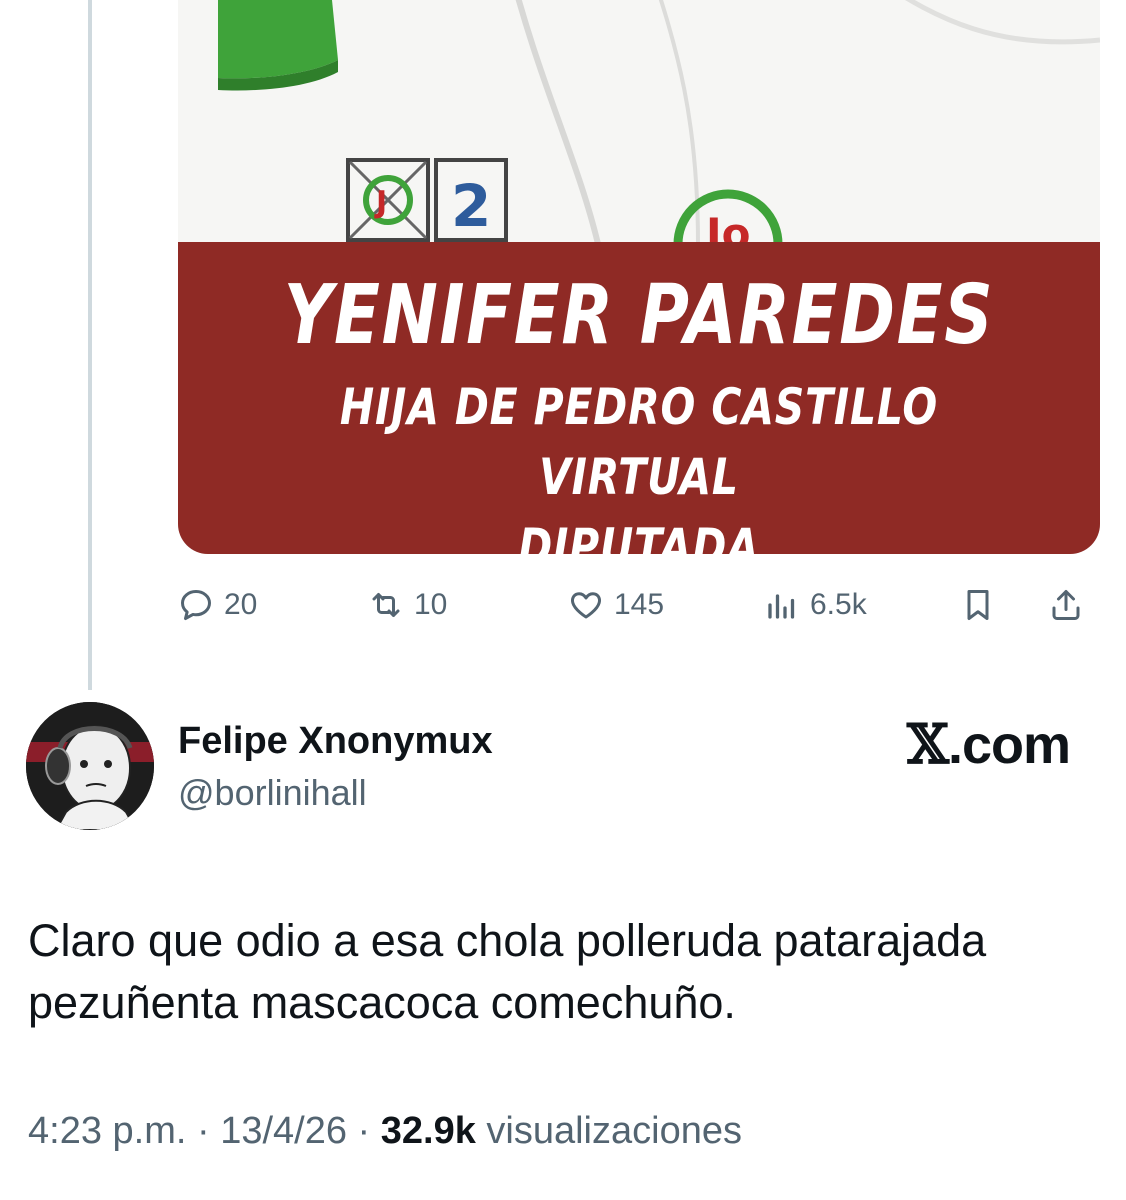  I want to click on post-views-label: visualizaciones, so click(614, 1131).